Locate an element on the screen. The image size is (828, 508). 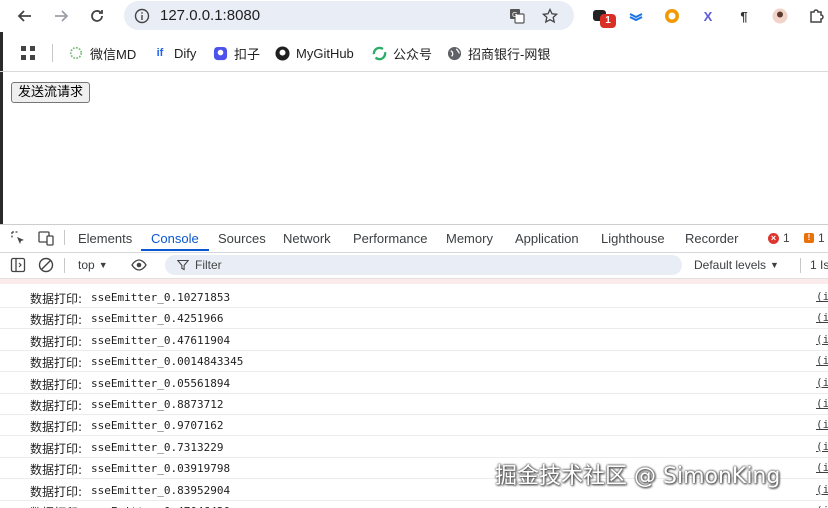
github-icon is located at coordinates (282, 53).